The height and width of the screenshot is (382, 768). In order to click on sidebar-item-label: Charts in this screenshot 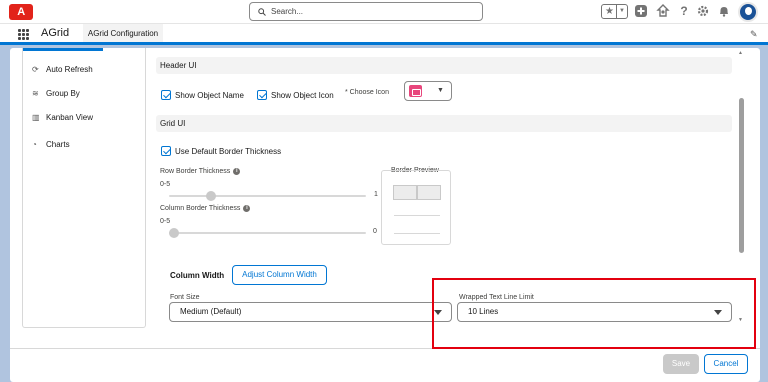, I will do `click(58, 144)`.